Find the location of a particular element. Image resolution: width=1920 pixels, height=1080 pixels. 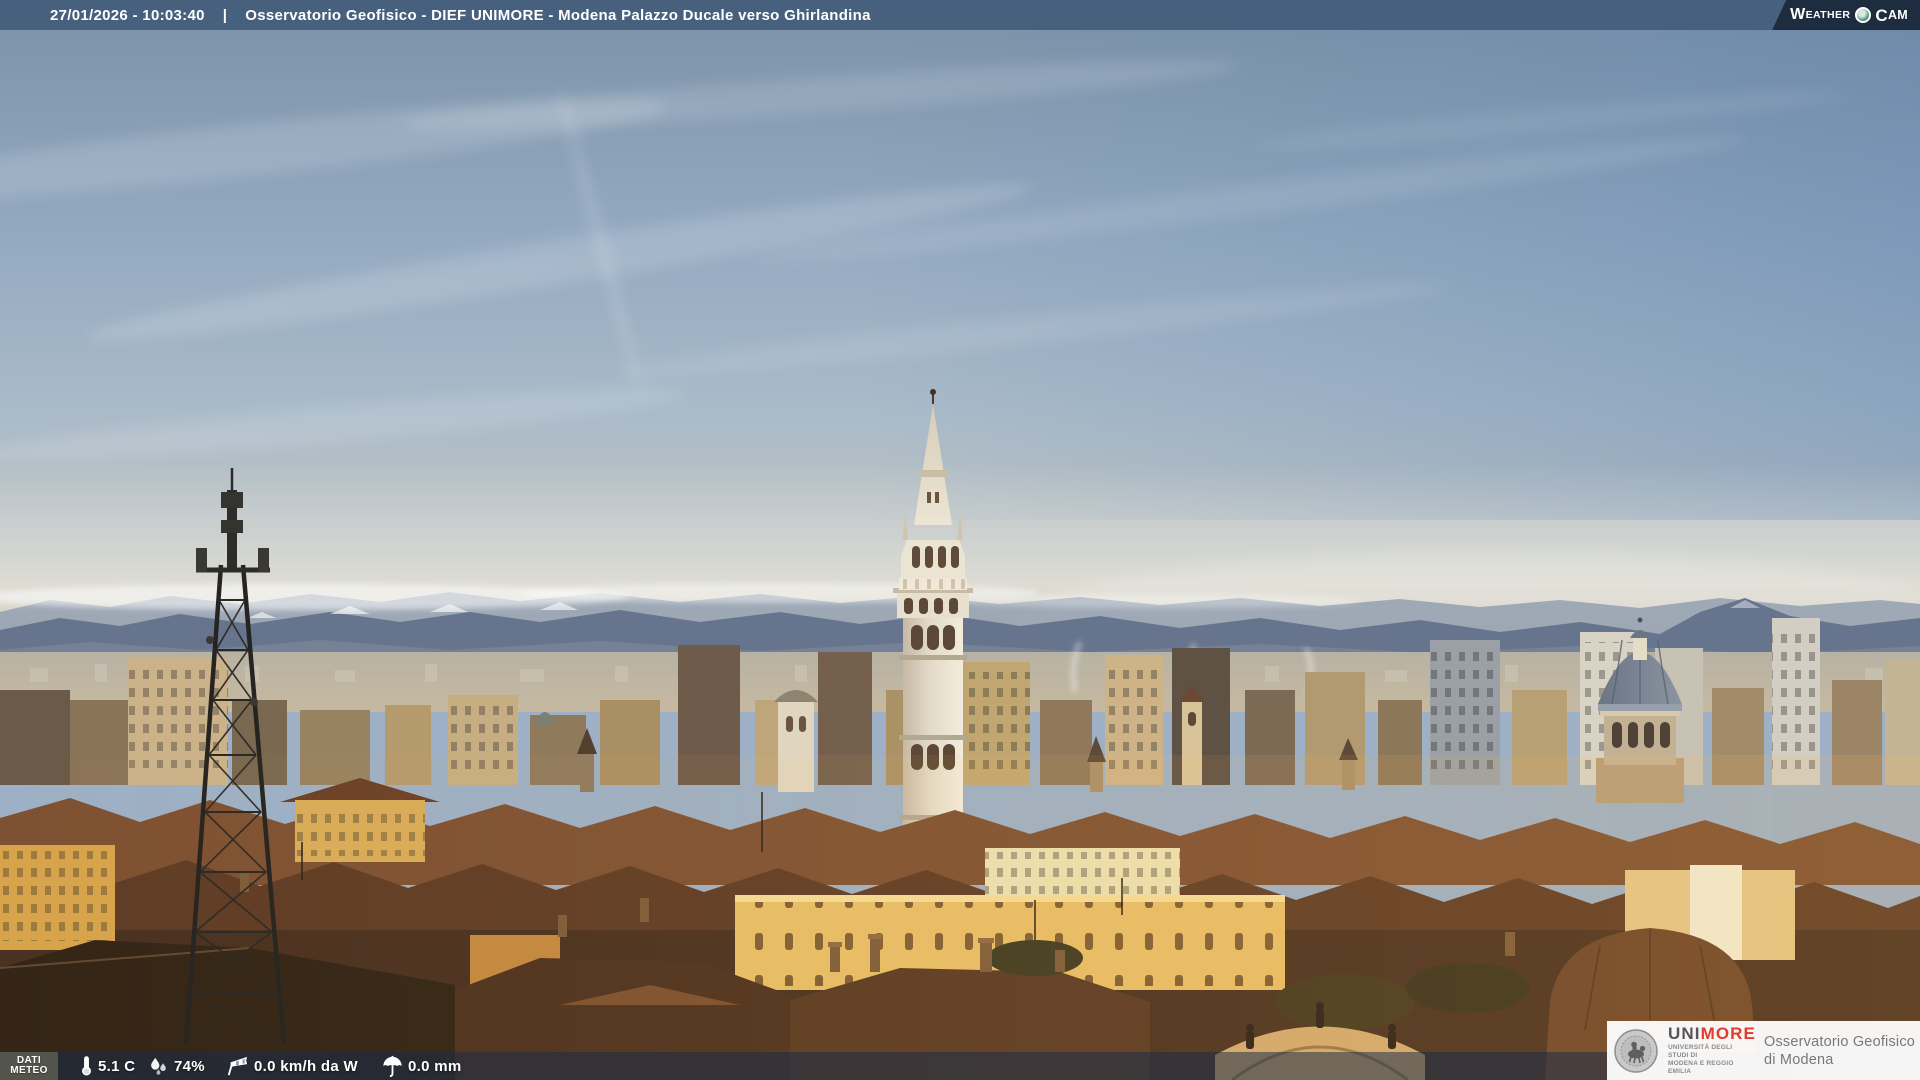

thermometer-icon is located at coordinates (86, 1066).